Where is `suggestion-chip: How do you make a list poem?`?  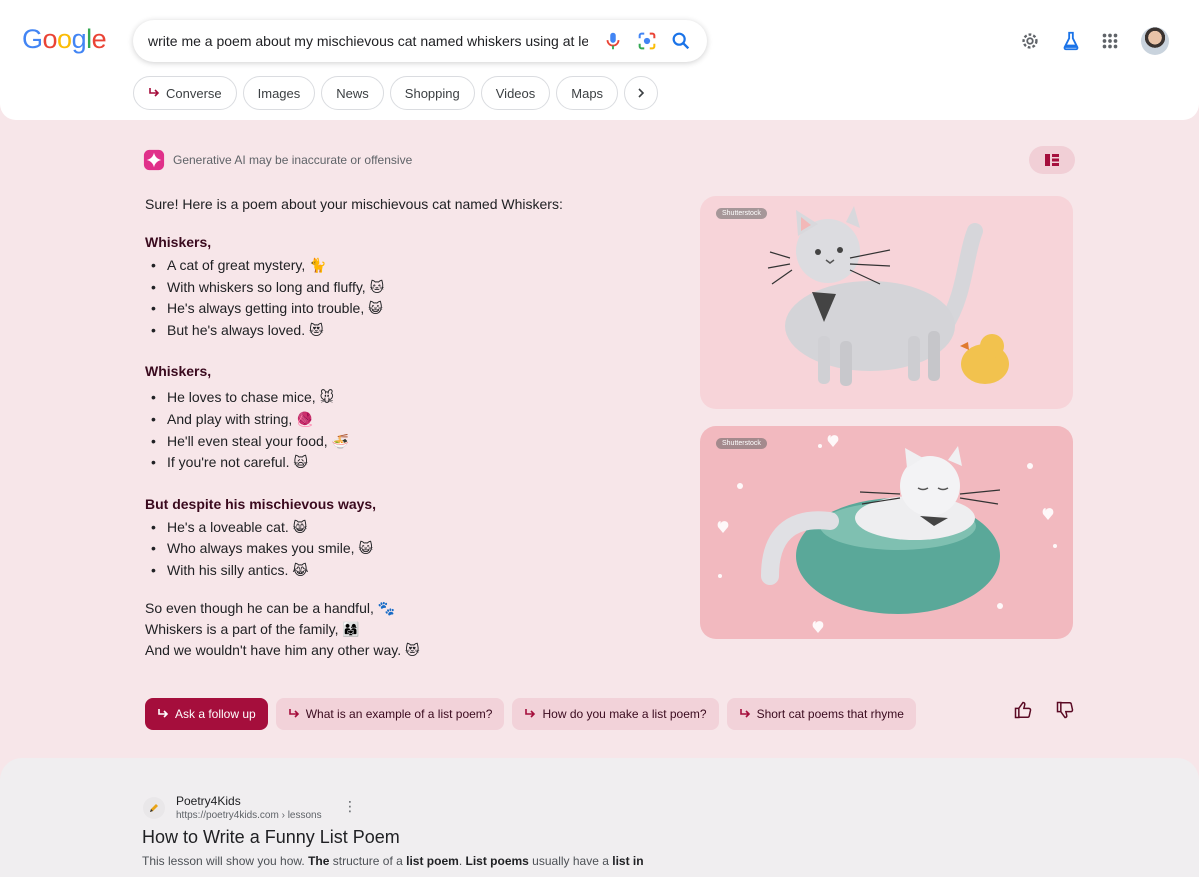 suggestion-chip: How do you make a list poem? is located at coordinates (615, 714).